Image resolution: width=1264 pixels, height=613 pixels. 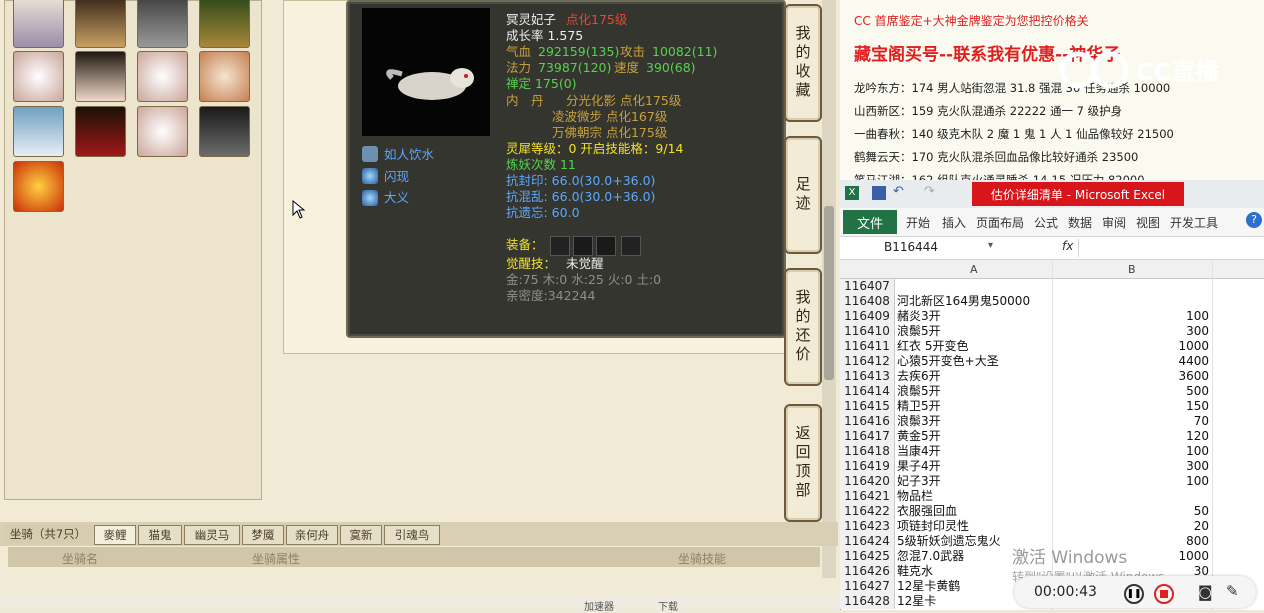 What do you see at coordinates (867, 481) in the screenshot?
I see `row-number: 116420` at bounding box center [867, 481].